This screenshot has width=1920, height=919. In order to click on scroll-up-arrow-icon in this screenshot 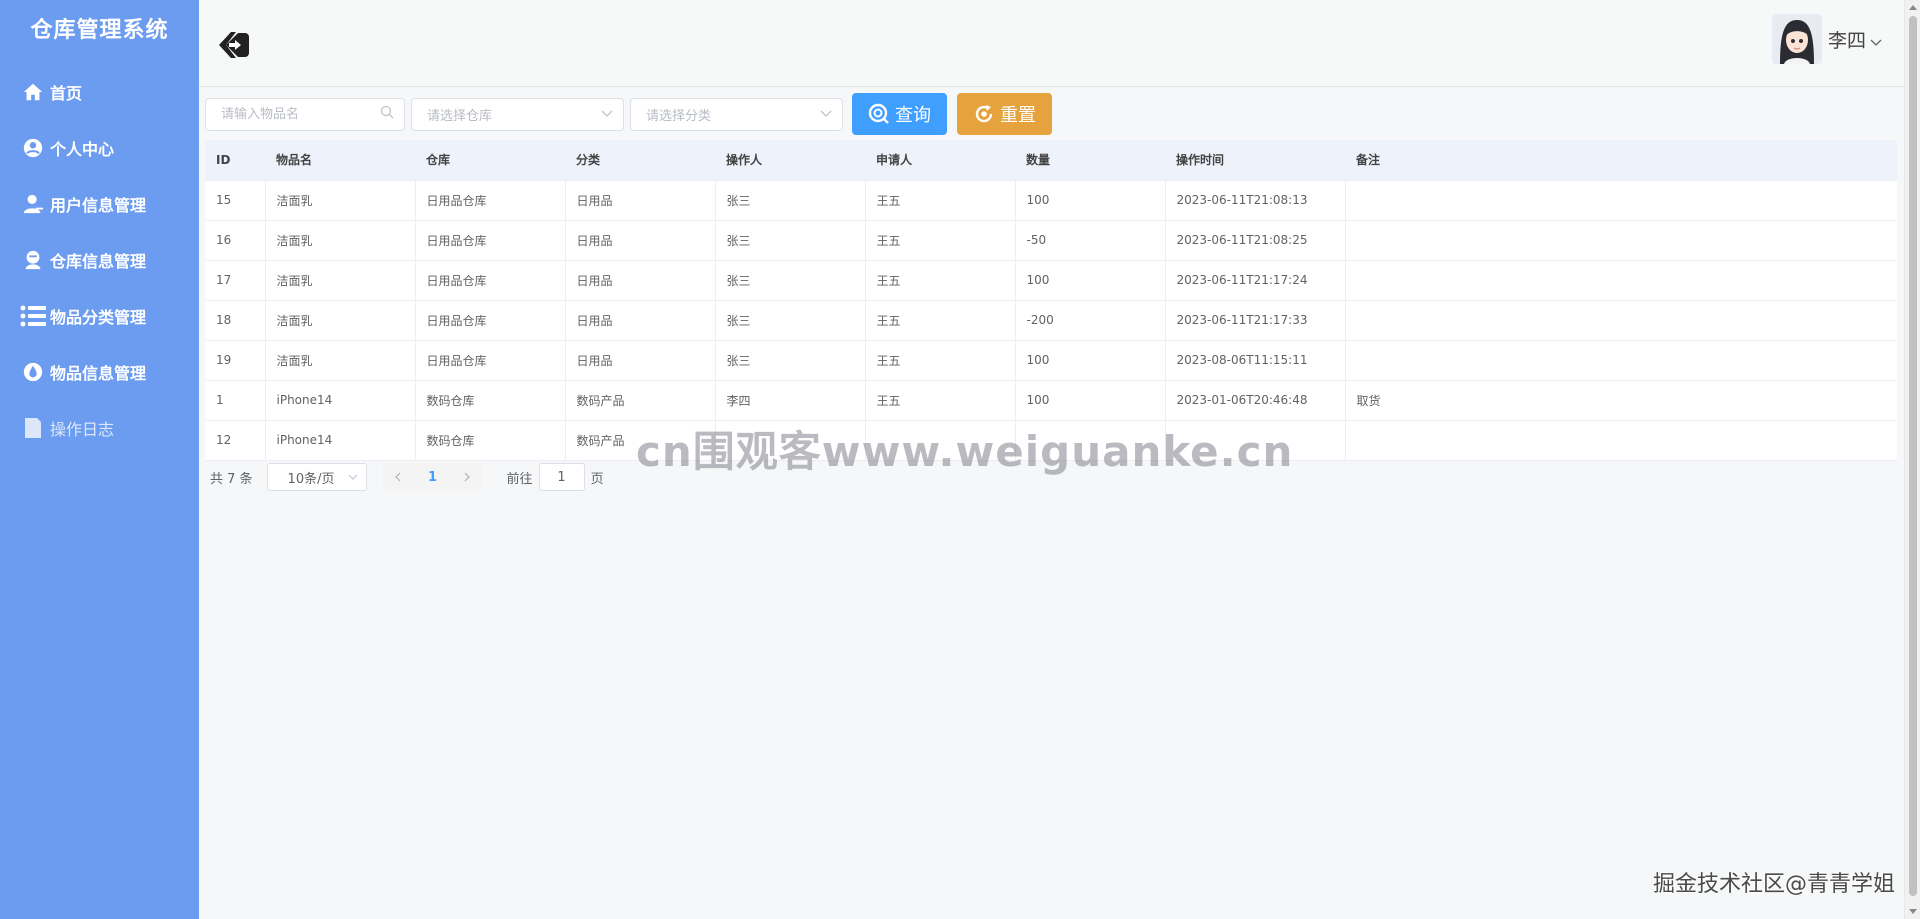, I will do `click(1913, 7)`.